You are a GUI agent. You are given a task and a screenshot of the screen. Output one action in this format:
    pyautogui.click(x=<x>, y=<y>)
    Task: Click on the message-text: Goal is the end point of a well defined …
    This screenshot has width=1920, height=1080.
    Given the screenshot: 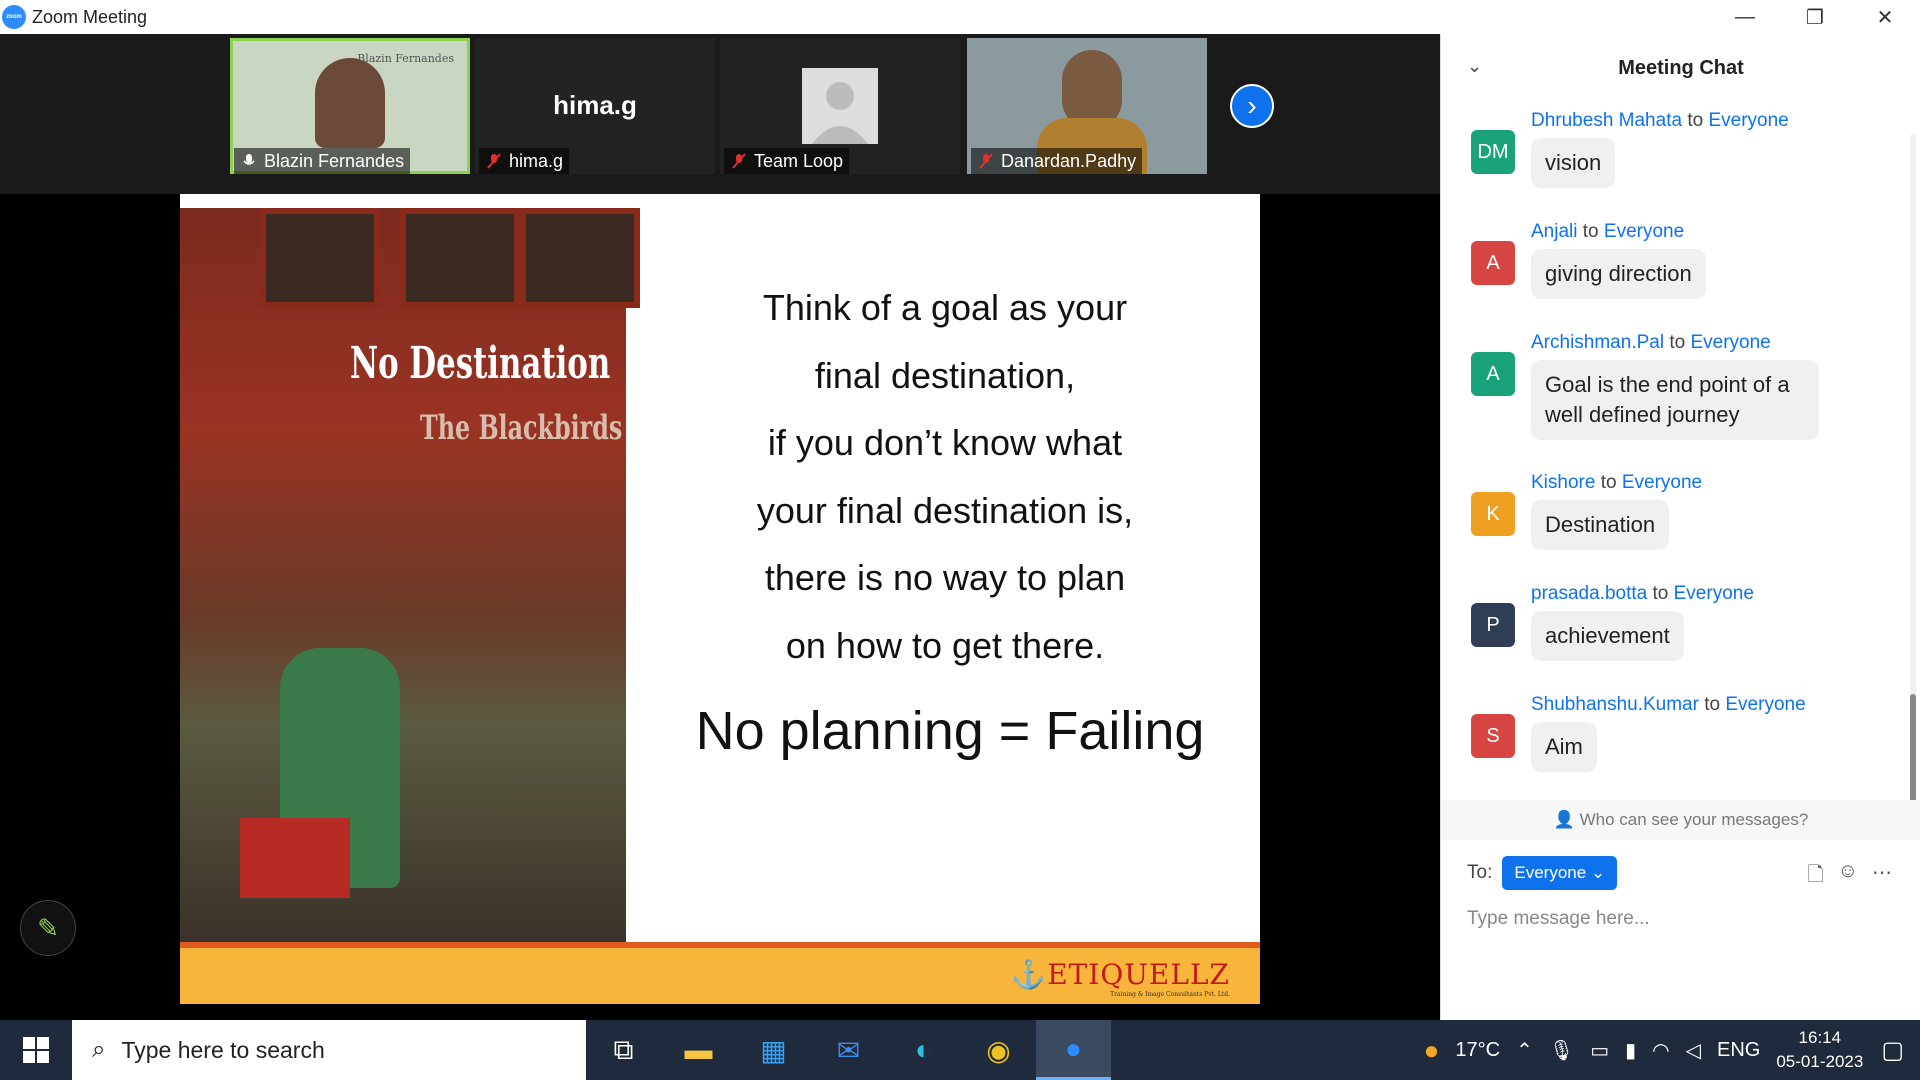 What is the action you would take?
    pyautogui.click(x=1675, y=400)
    